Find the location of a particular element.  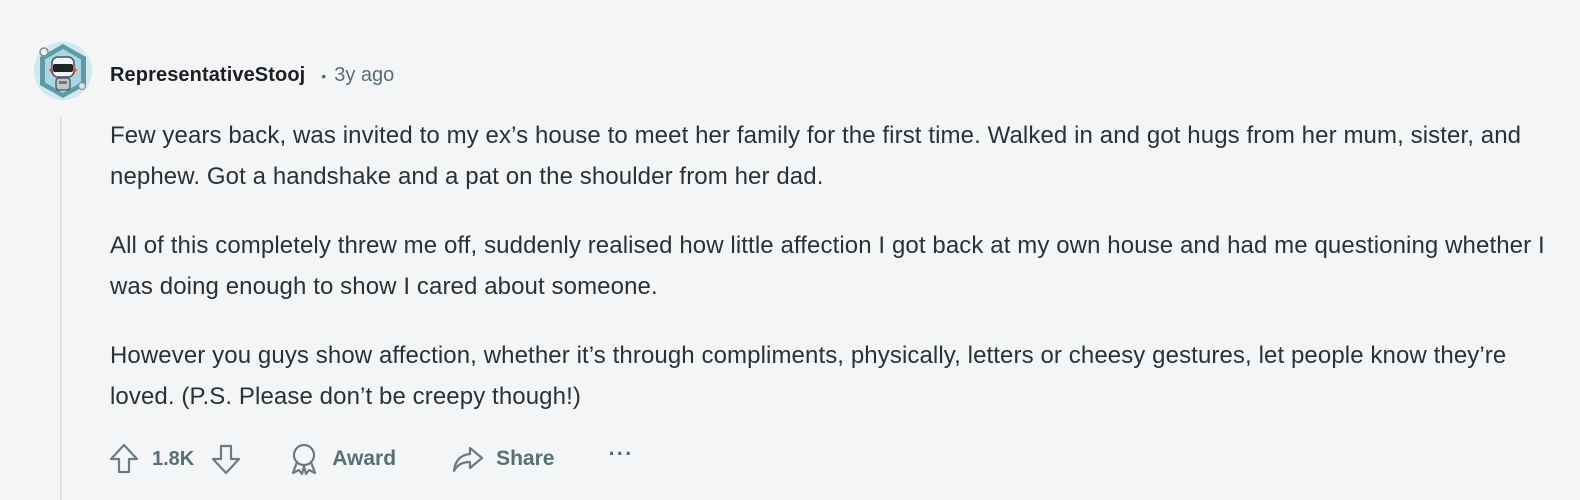

share-button: Share is located at coordinates (503, 459).